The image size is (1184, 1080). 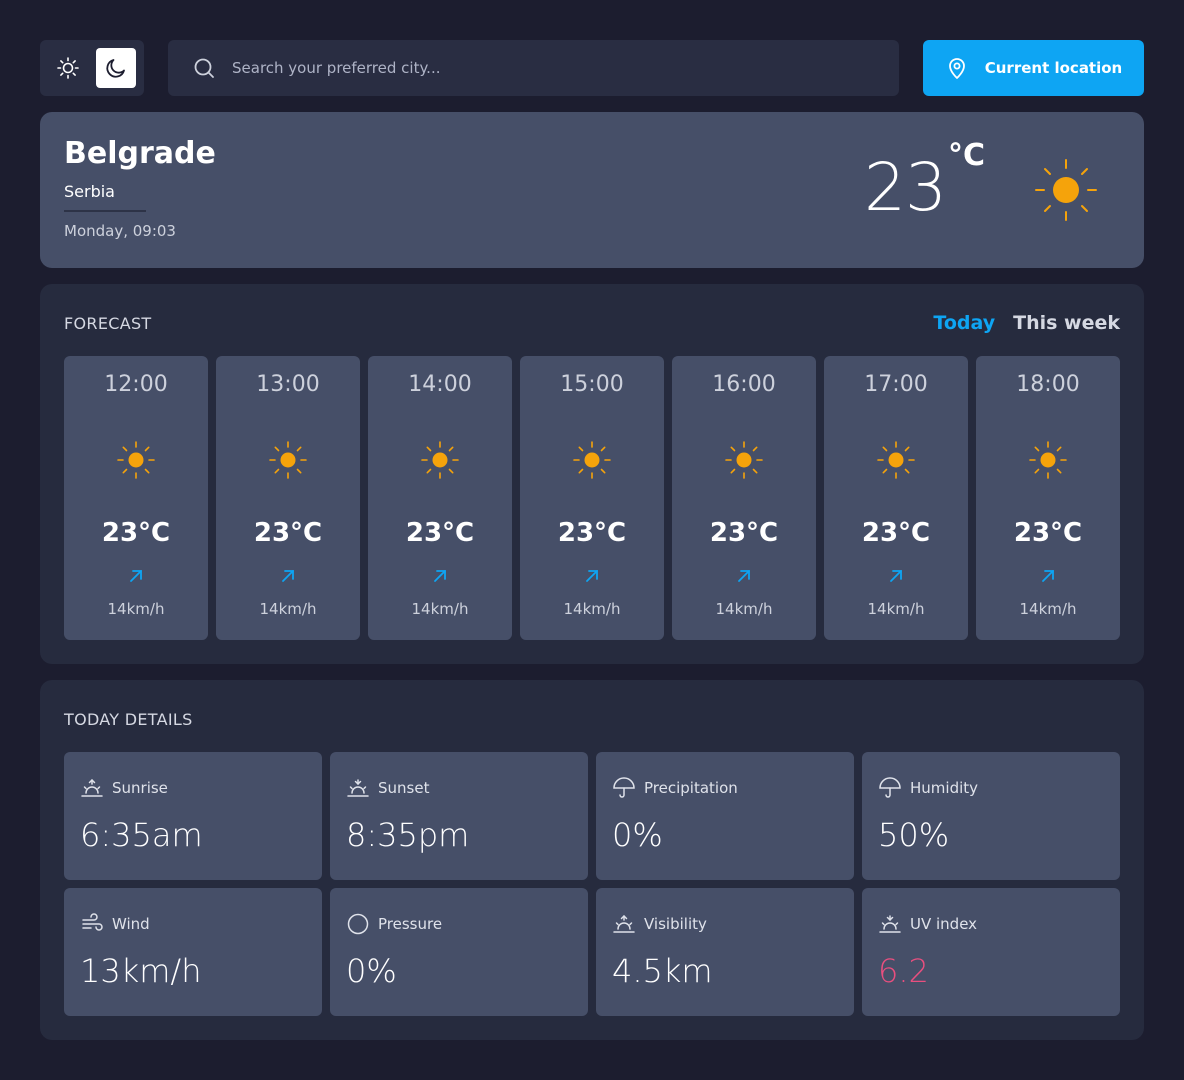 What do you see at coordinates (903, 971) in the screenshot?
I see `uv-index-value: 6.2` at bounding box center [903, 971].